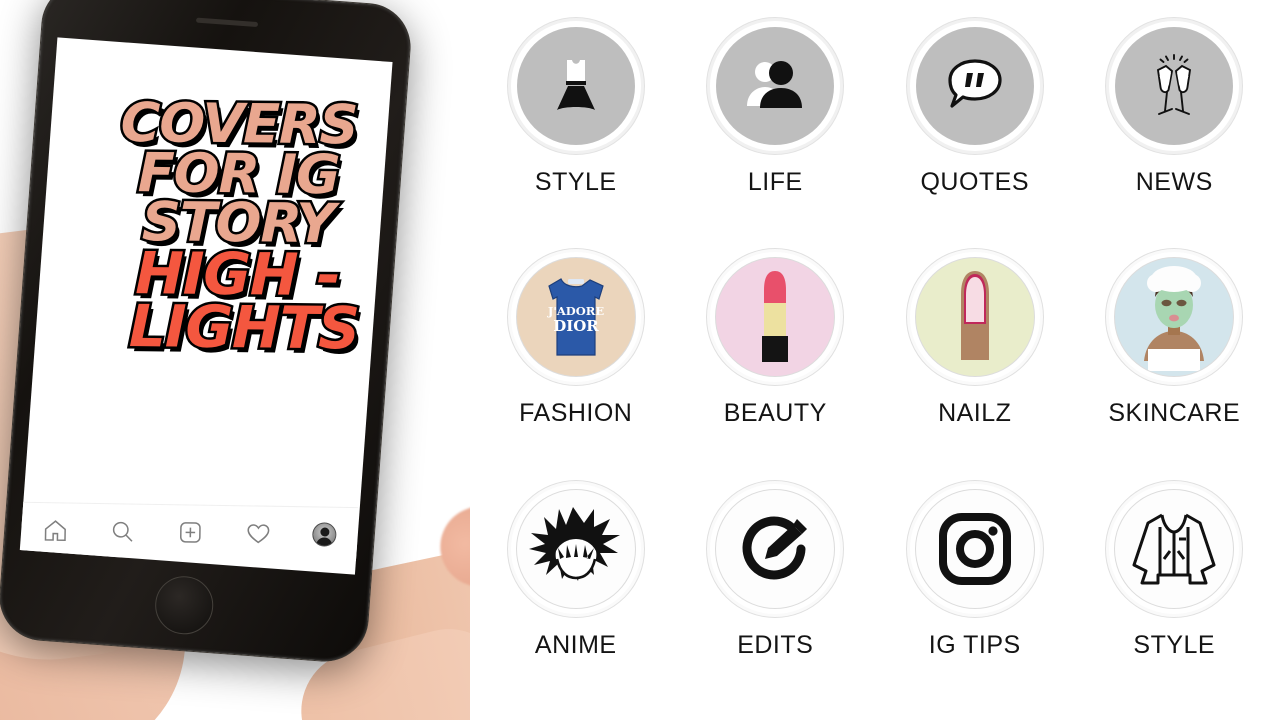  I want to click on people-icon, so click(775, 84).